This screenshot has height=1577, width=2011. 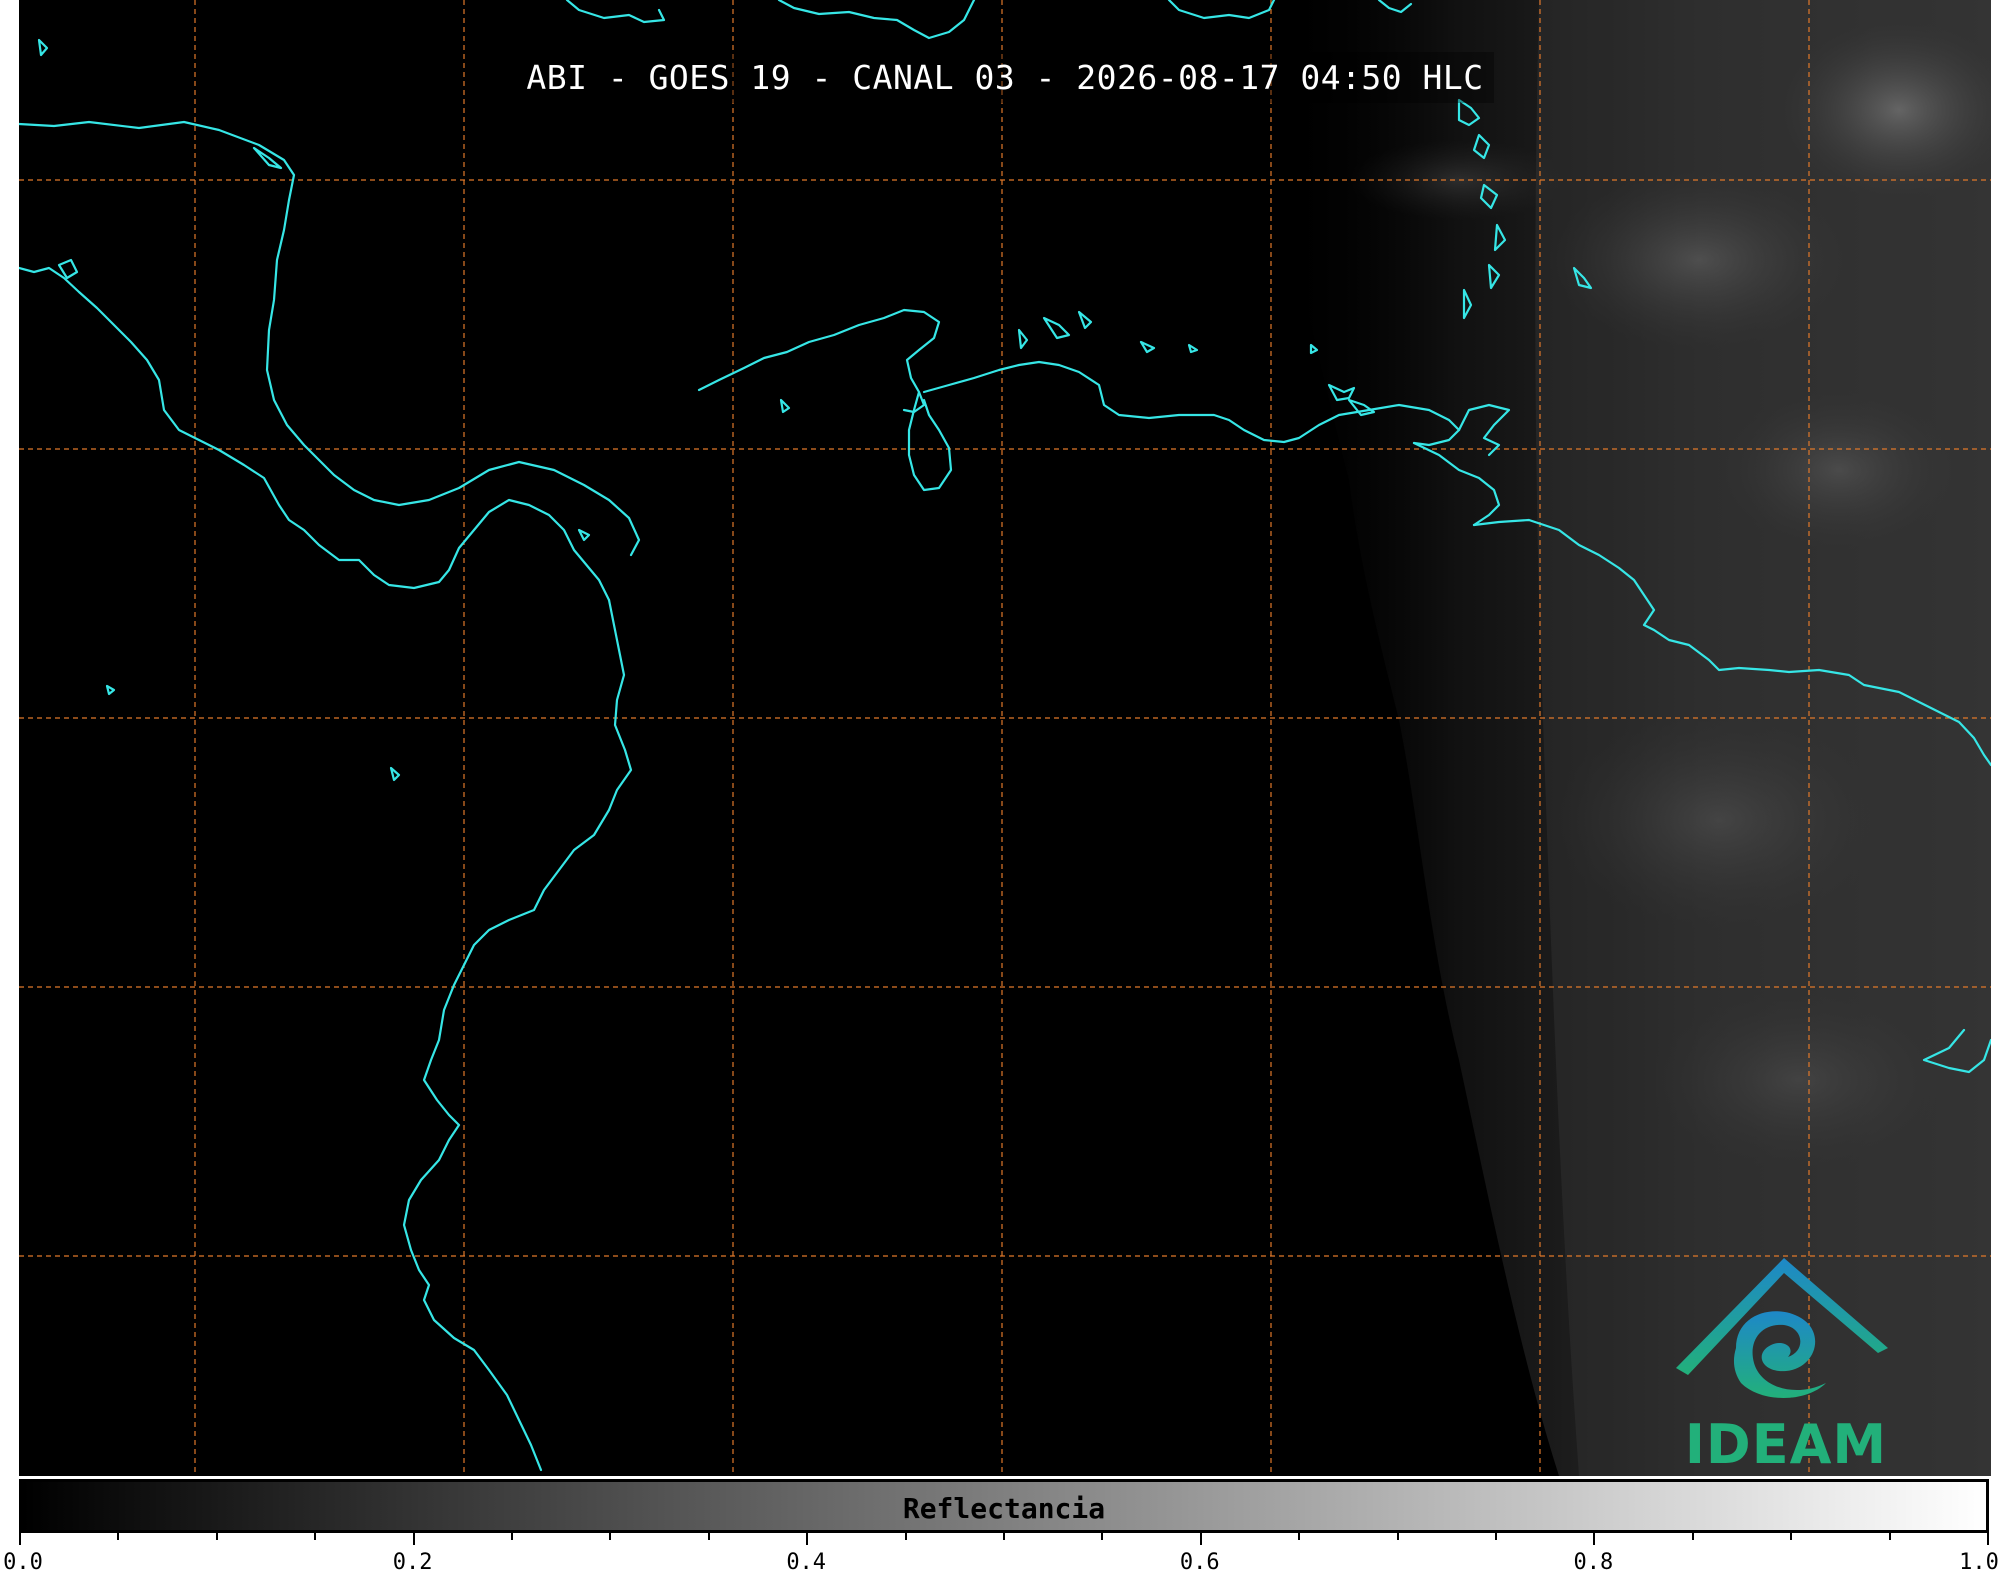 What do you see at coordinates (1001, 1555) in the screenshot?
I see `colorbar-axis: 0.0 0.2 0.4 0.6 0.8 1.0` at bounding box center [1001, 1555].